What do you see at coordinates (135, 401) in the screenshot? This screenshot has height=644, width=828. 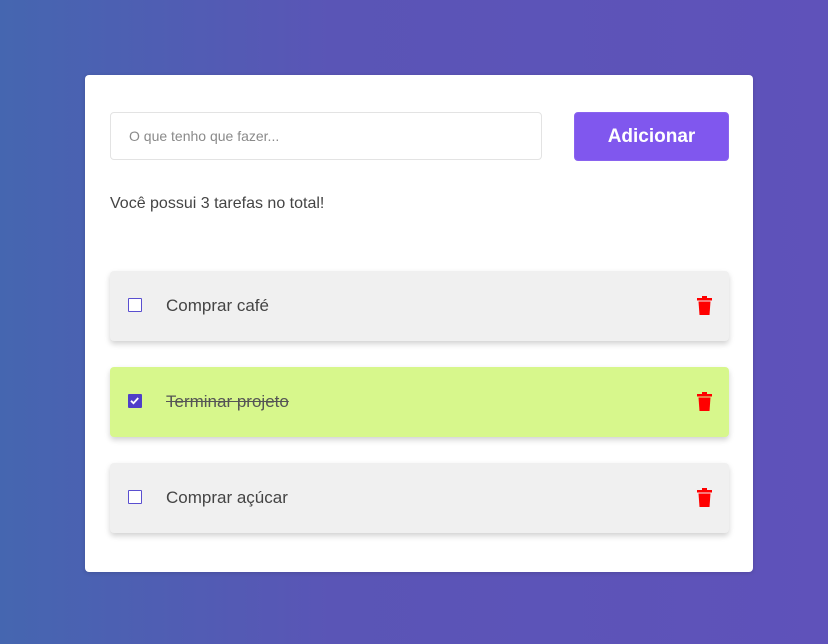 I see `checkbox-checked-icon` at bounding box center [135, 401].